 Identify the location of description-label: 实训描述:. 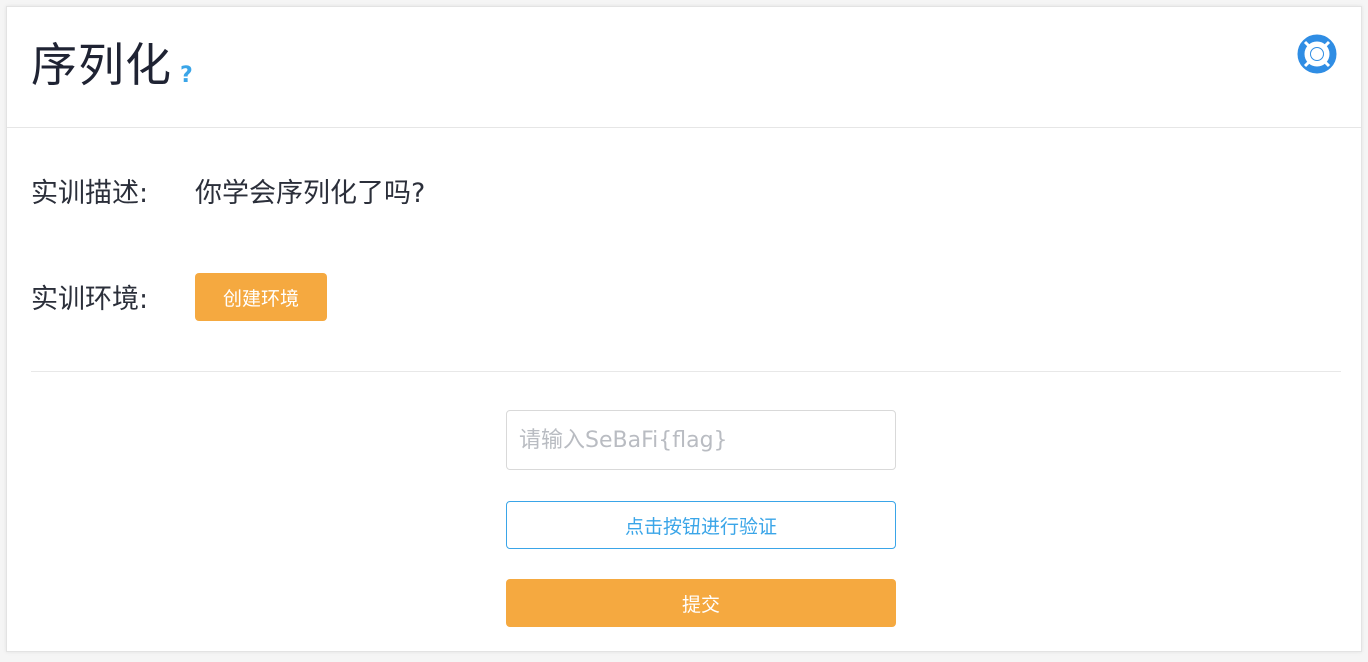
(90, 193).